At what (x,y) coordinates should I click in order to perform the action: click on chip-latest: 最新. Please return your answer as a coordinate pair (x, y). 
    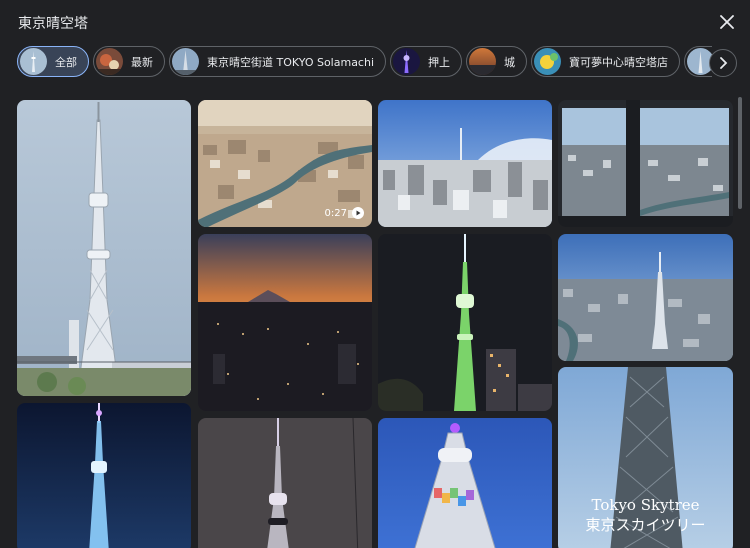
    Looking at the image, I should click on (129, 61).